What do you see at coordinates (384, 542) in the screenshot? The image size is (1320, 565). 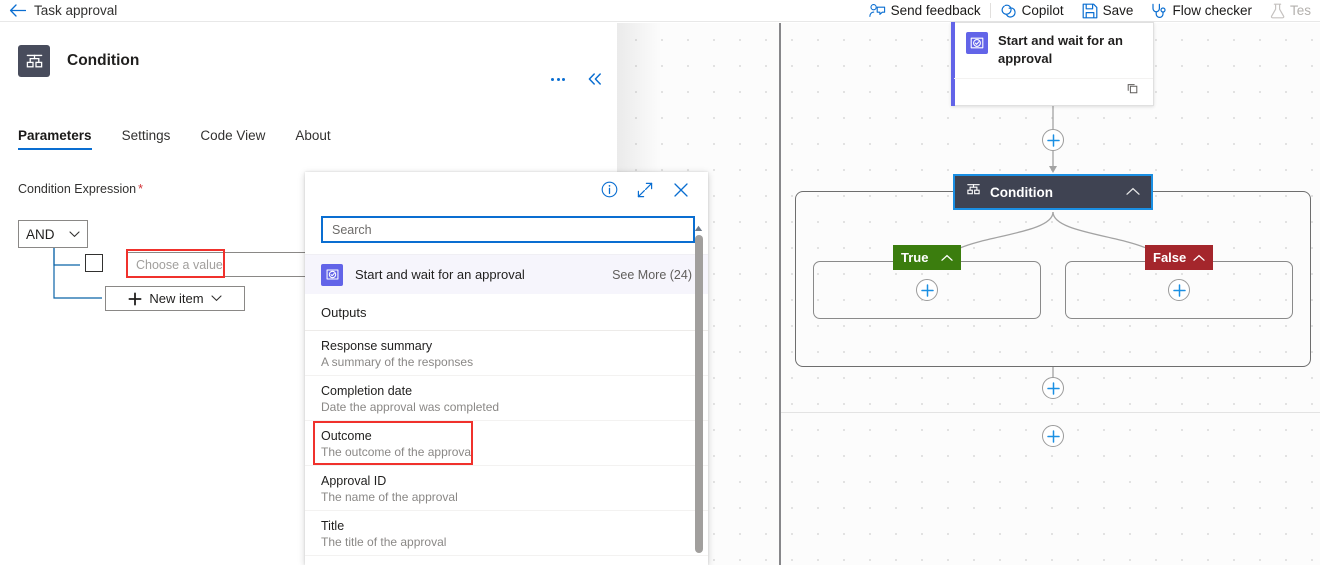 I see `list-item-desc: The title of the approval` at bounding box center [384, 542].